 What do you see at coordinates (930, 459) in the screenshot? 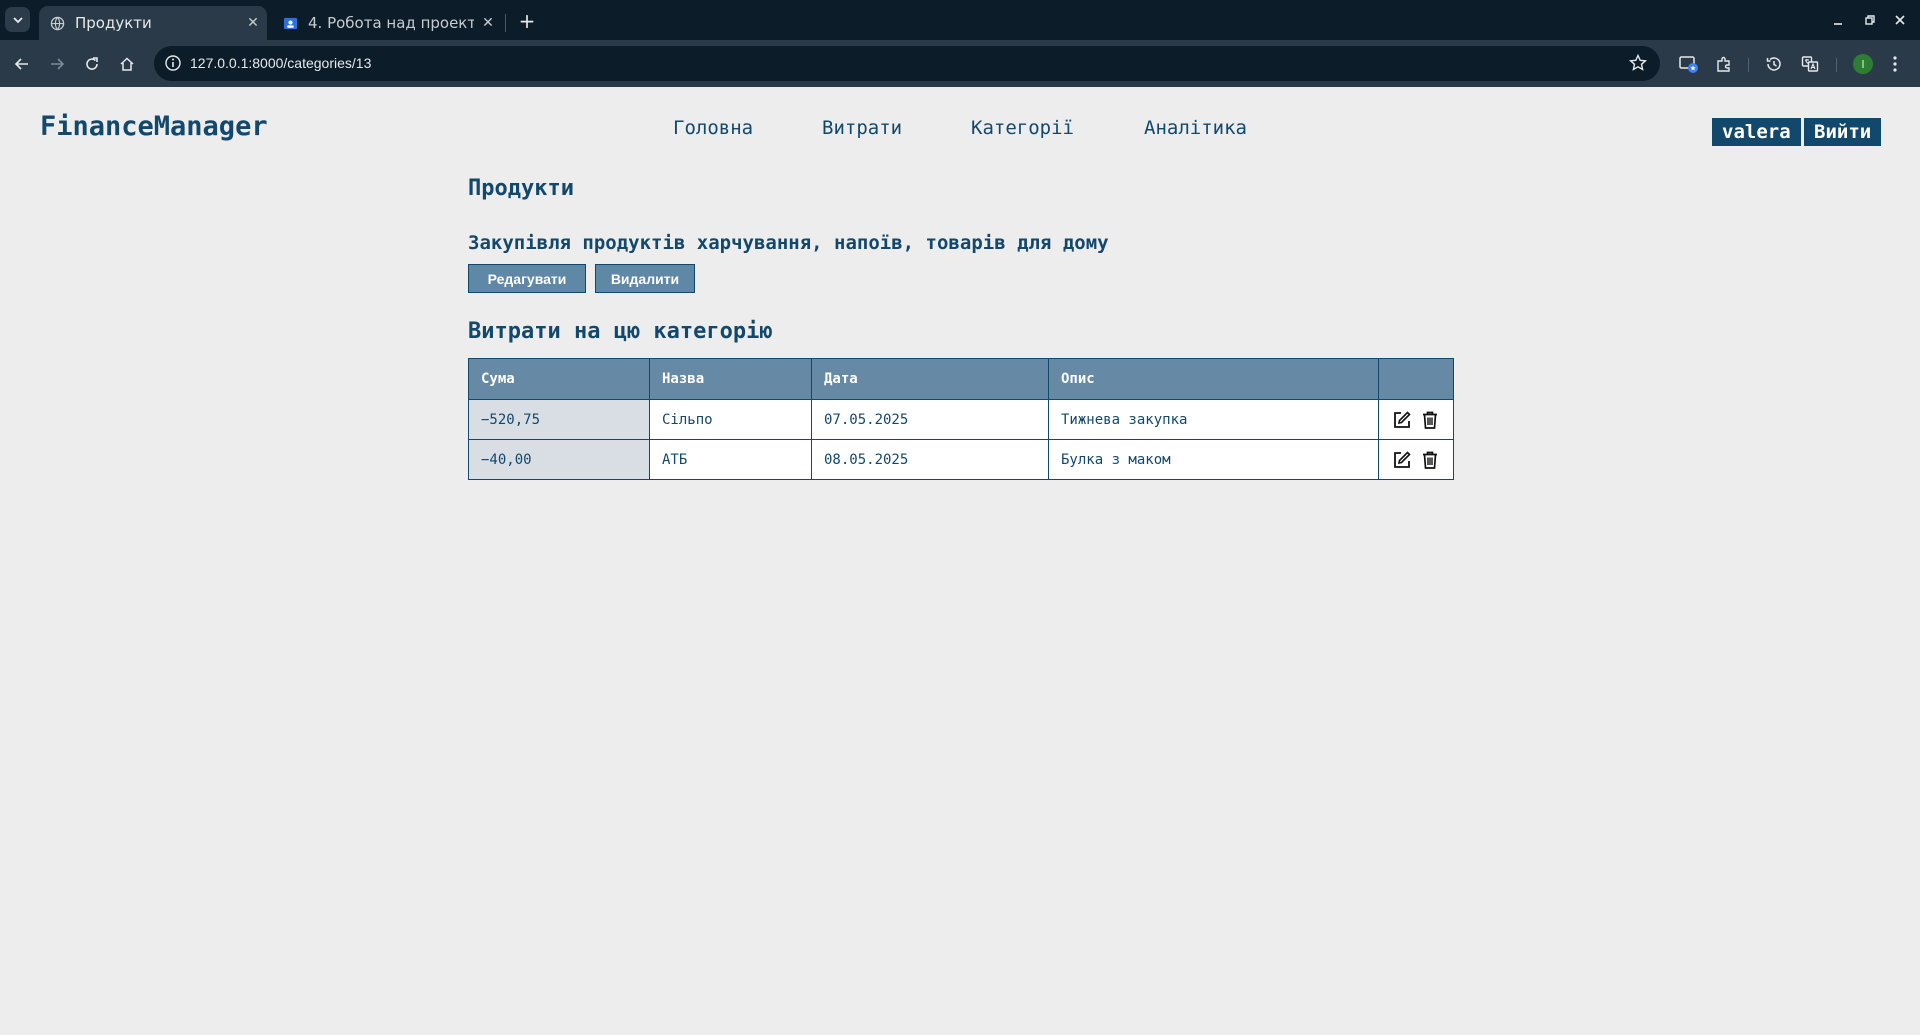
I see `expense-date: 08.05.2025` at bounding box center [930, 459].